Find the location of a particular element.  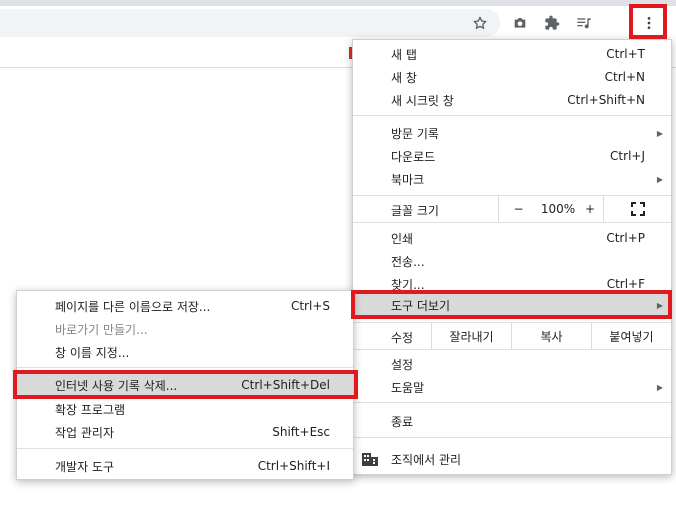

menu-item-print: 인쇄 Ctrl+P is located at coordinates (512, 238).